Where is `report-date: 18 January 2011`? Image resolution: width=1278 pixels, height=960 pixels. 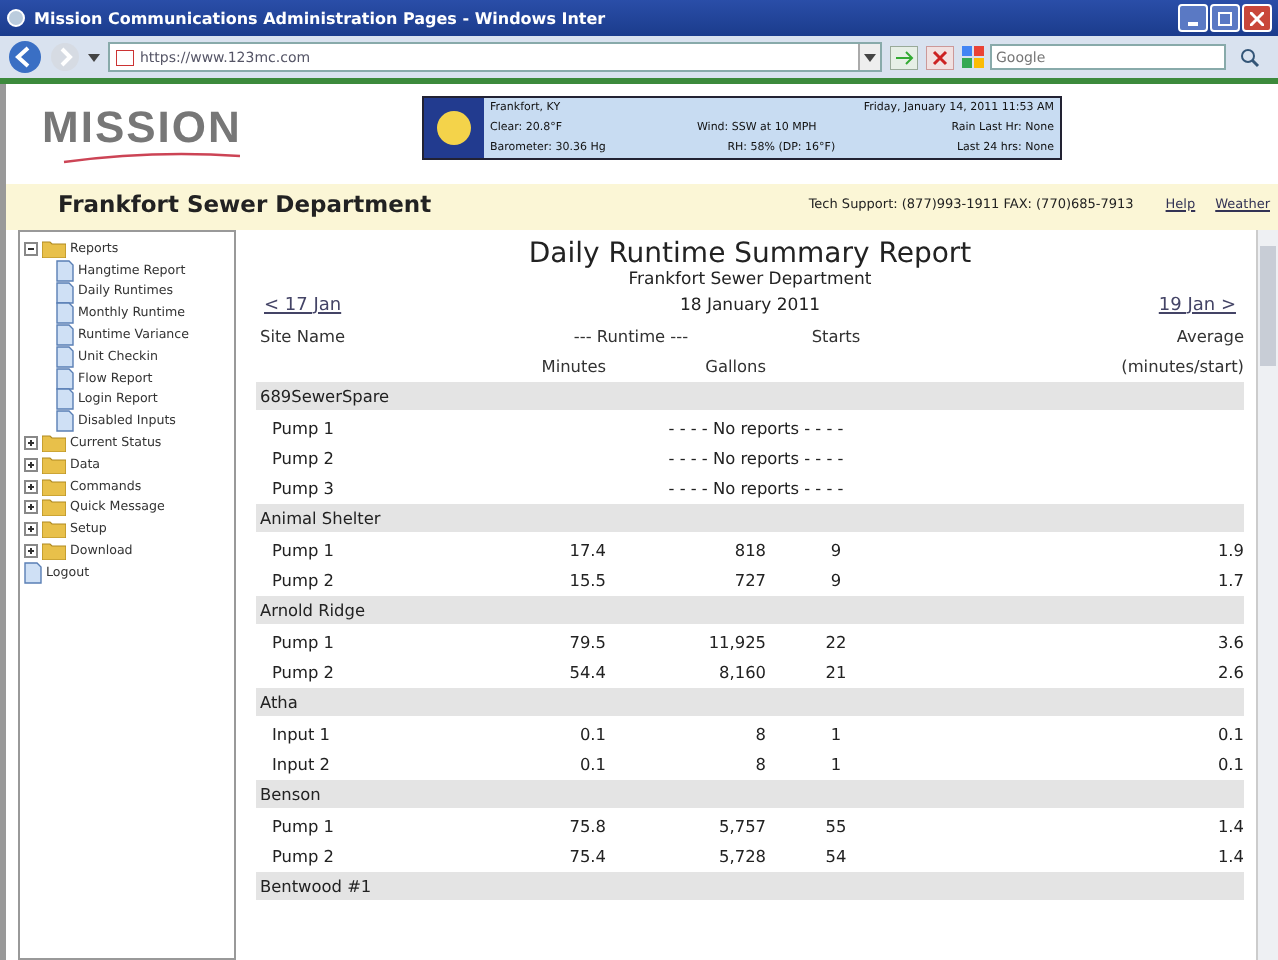 report-date: 18 January 2011 is located at coordinates (750, 305).